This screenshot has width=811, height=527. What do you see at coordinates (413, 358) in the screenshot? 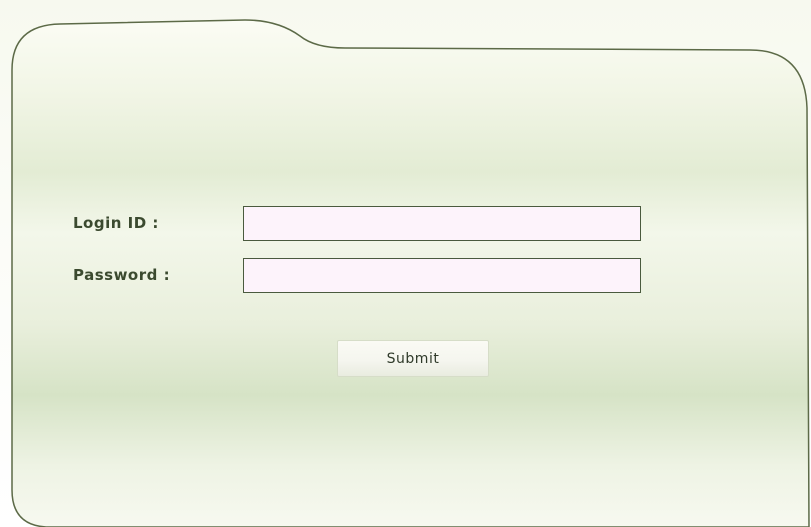
I see `submit-button: Submit` at bounding box center [413, 358].